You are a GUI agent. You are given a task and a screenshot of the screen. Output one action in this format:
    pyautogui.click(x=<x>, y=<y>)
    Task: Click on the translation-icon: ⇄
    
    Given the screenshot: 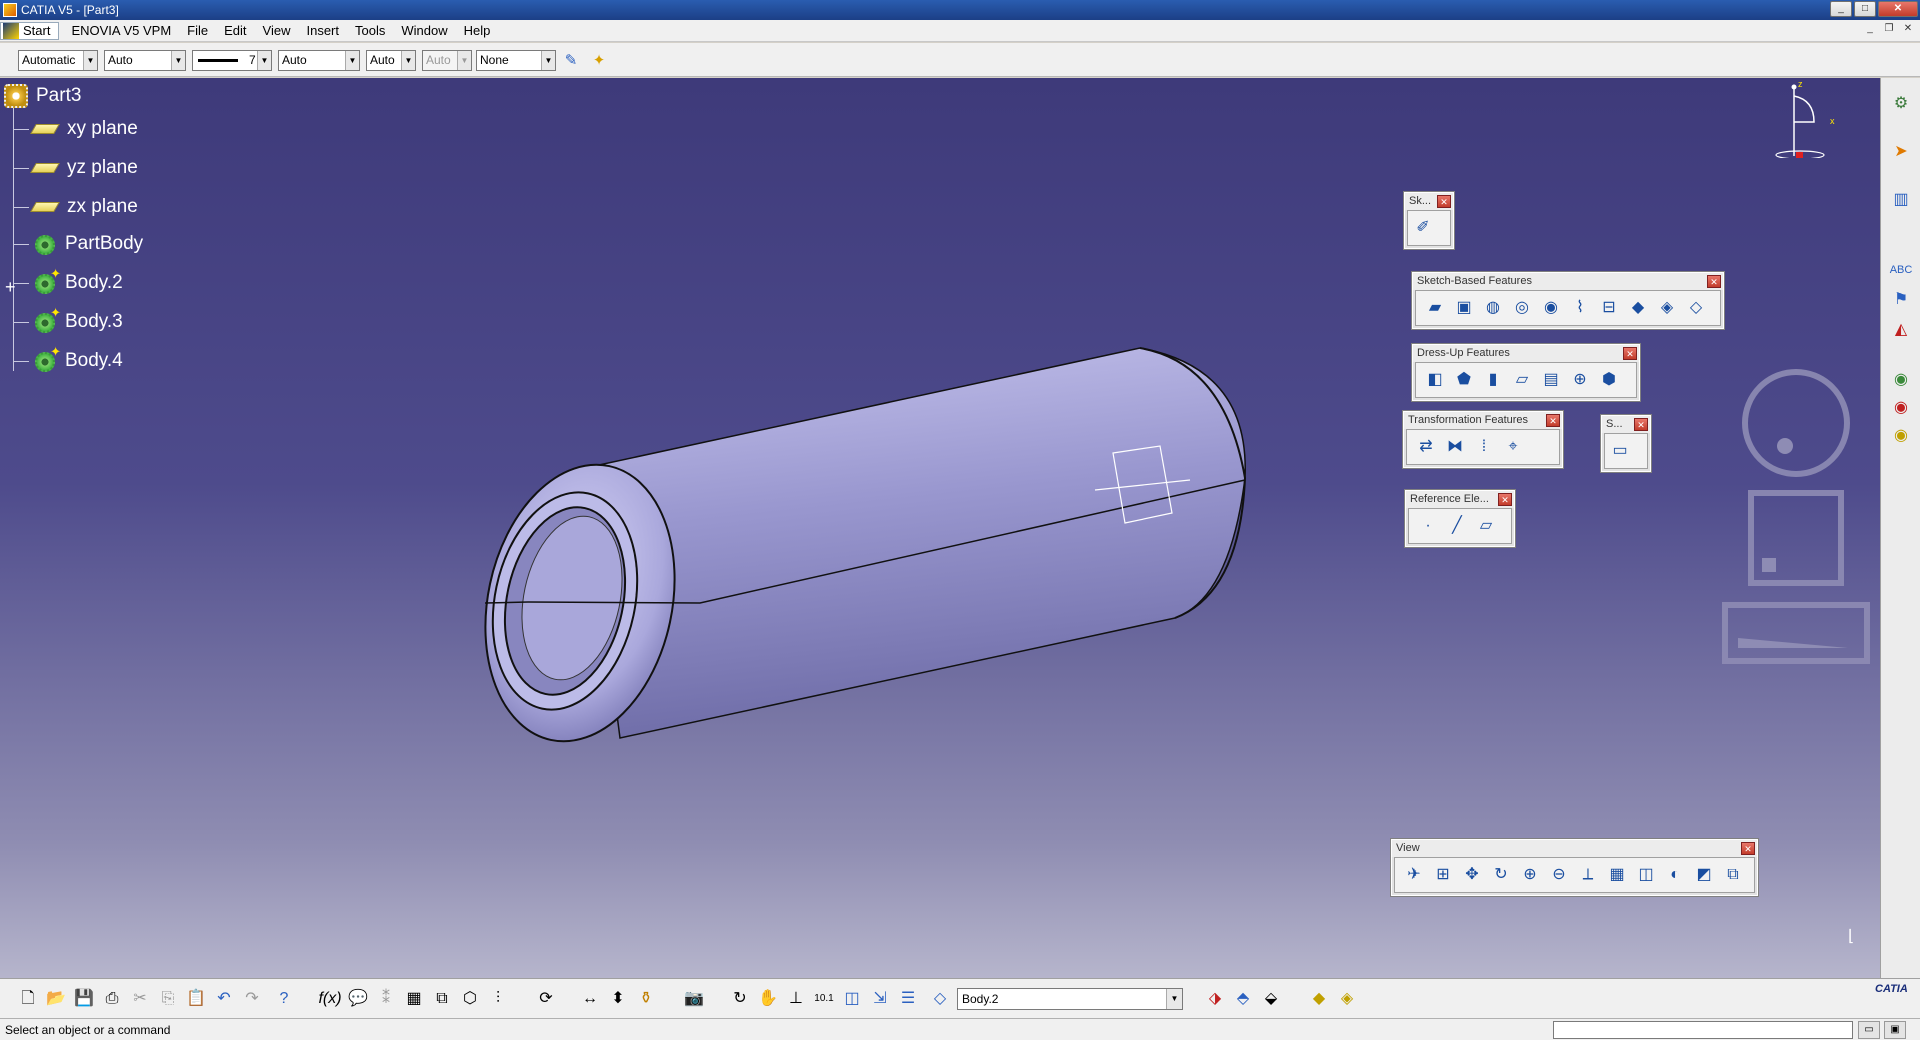 What is the action you would take?
    pyautogui.click(x=1426, y=447)
    